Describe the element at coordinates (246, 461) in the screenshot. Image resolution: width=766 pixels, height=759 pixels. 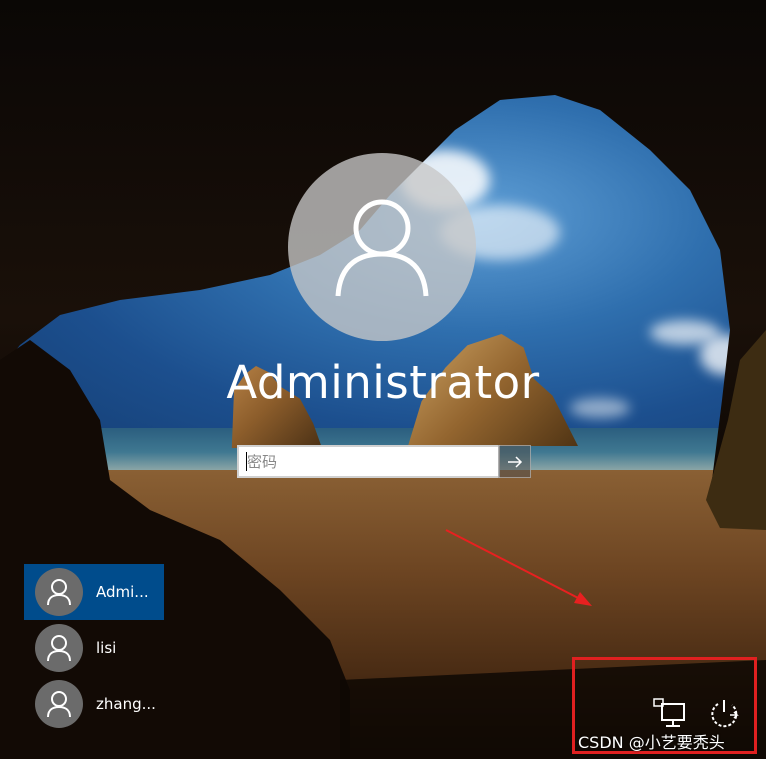
I see `text-cursor` at that location.